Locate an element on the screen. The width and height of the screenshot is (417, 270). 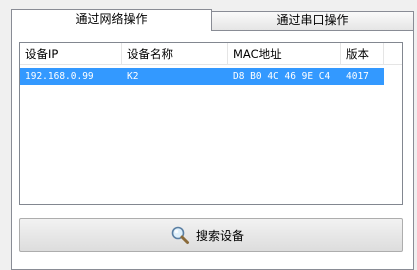
column-header-name: 设备名称 is located at coordinates (175, 54).